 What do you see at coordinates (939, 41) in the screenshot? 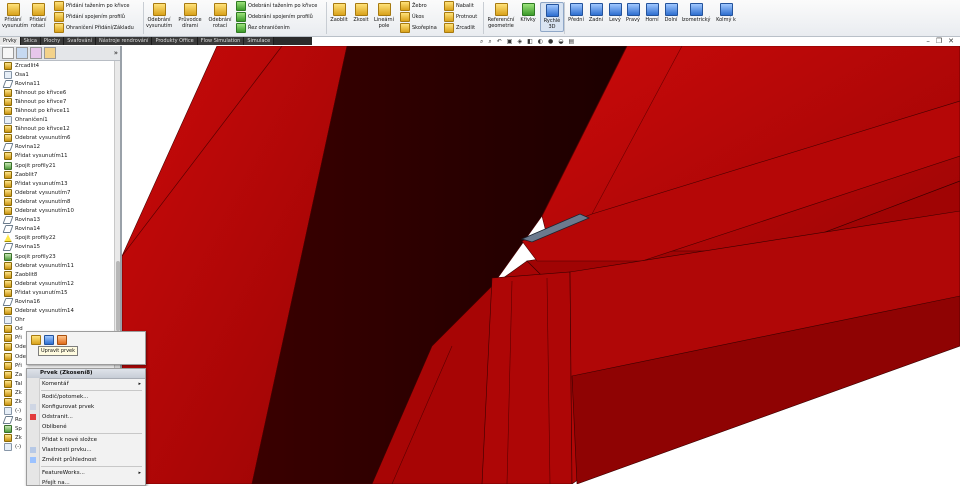
I see `restore-icon: ❐` at bounding box center [939, 41].